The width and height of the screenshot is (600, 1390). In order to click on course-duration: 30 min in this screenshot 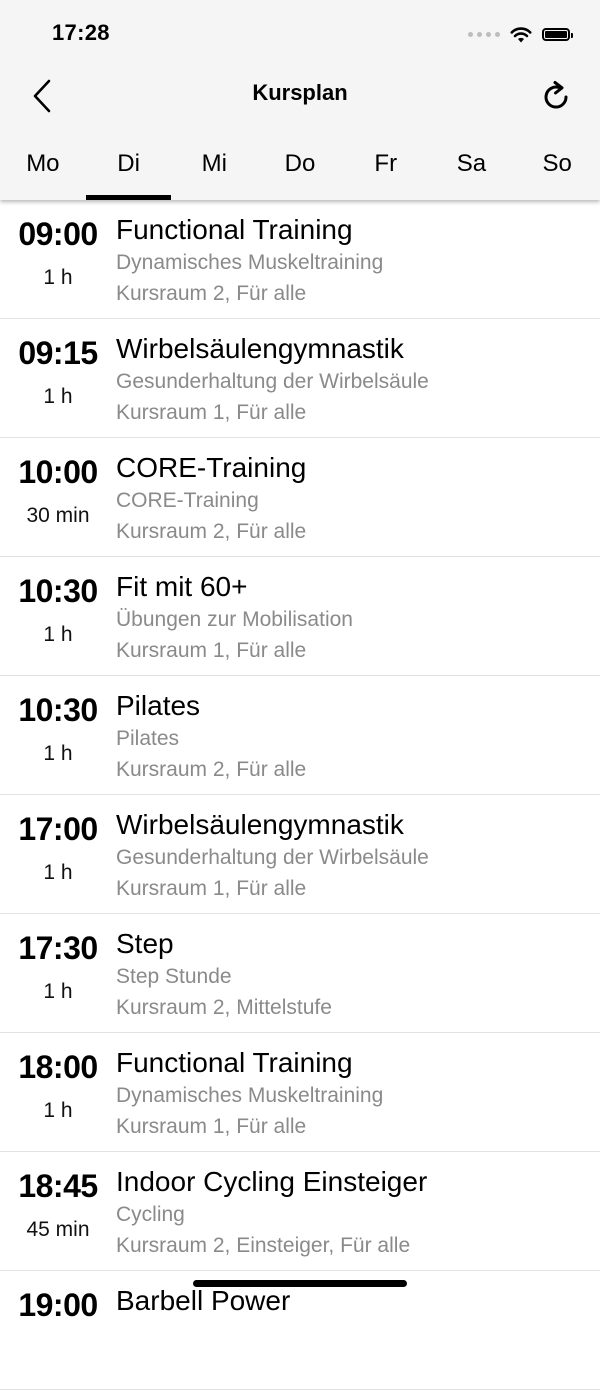, I will do `click(58, 515)`.